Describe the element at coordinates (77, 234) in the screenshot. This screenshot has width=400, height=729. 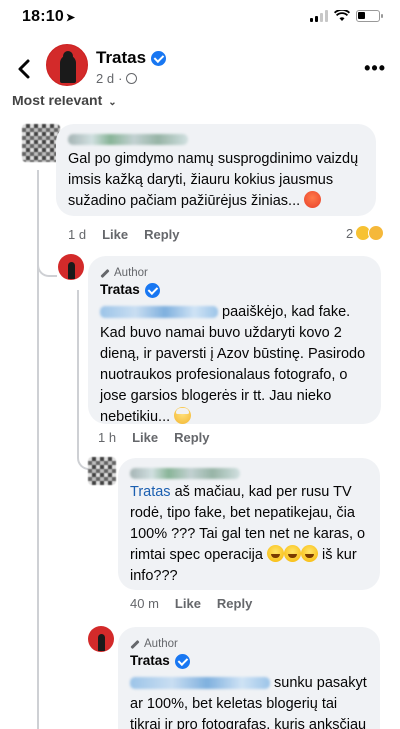
I see `comment-time: 1 d` at that location.